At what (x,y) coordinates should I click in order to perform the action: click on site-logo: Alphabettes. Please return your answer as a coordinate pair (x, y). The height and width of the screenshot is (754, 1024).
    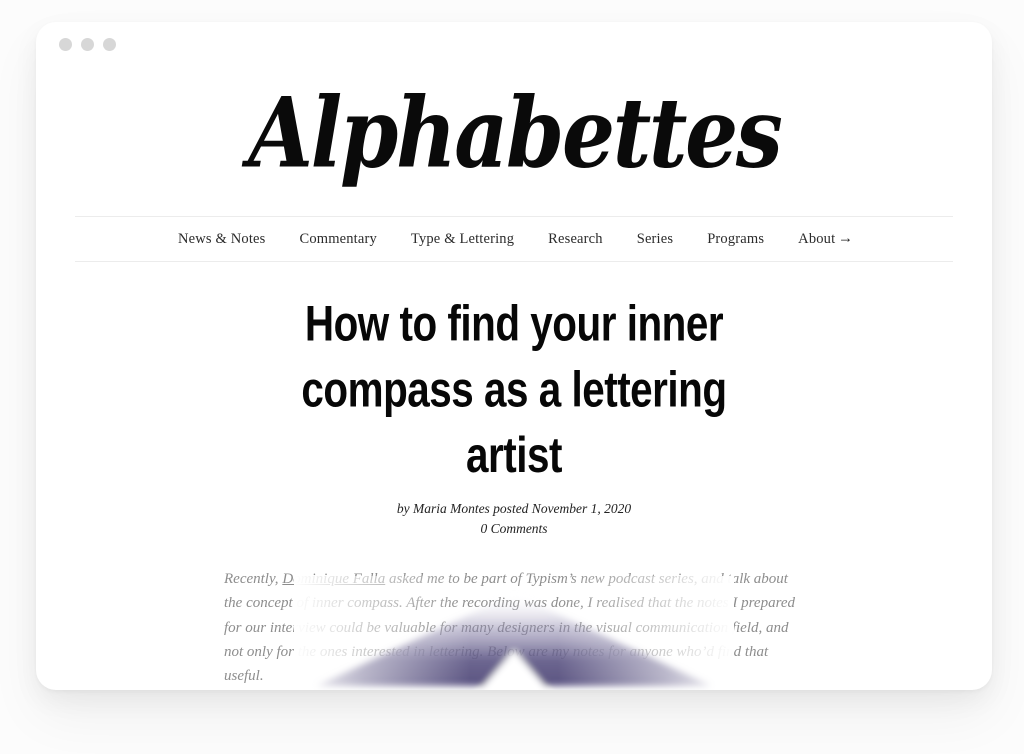
    Looking at the image, I should click on (515, 133).